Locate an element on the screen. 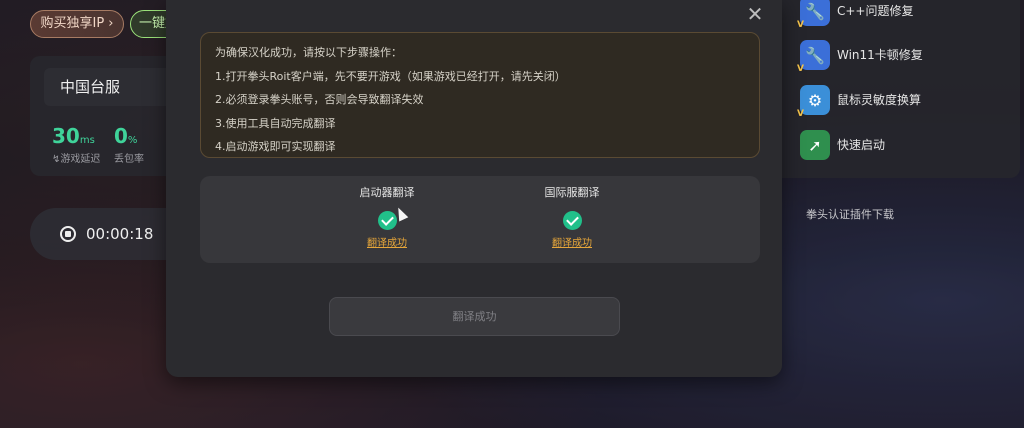  latency-stat: 30ms ↯游戏延迟 is located at coordinates (76, 144).